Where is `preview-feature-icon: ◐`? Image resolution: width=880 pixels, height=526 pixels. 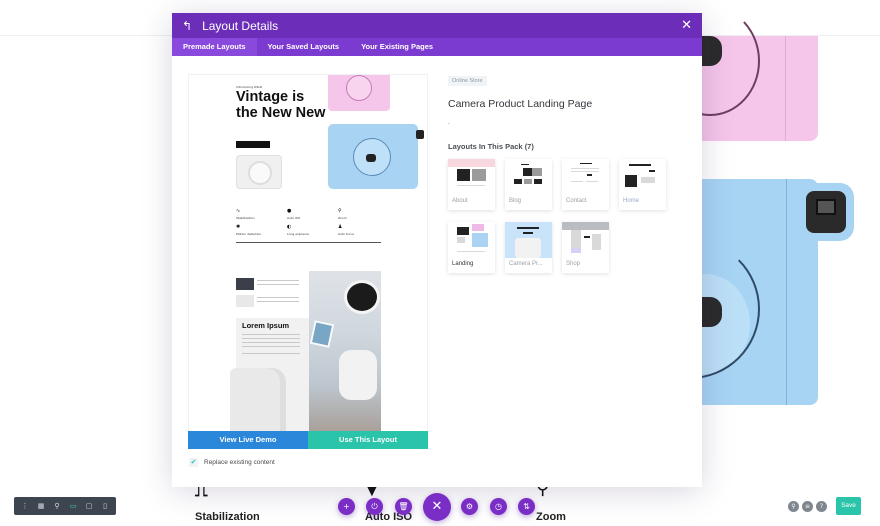 preview-feature-icon: ◐ is located at coordinates (289, 227).